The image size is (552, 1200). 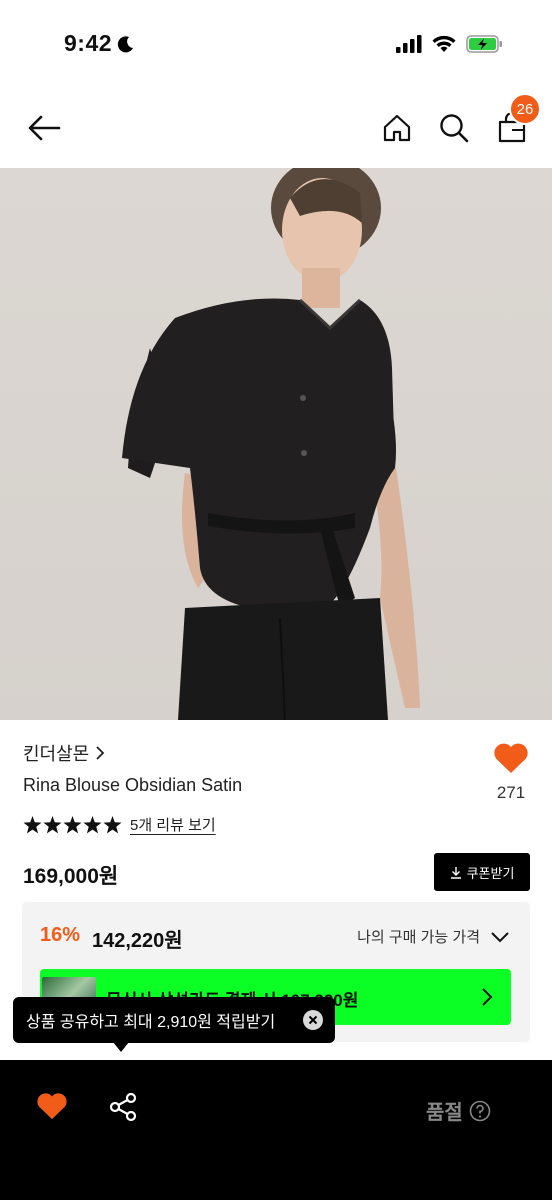 What do you see at coordinates (276, 1130) in the screenshot?
I see `bottom-action-bar: 품절` at bounding box center [276, 1130].